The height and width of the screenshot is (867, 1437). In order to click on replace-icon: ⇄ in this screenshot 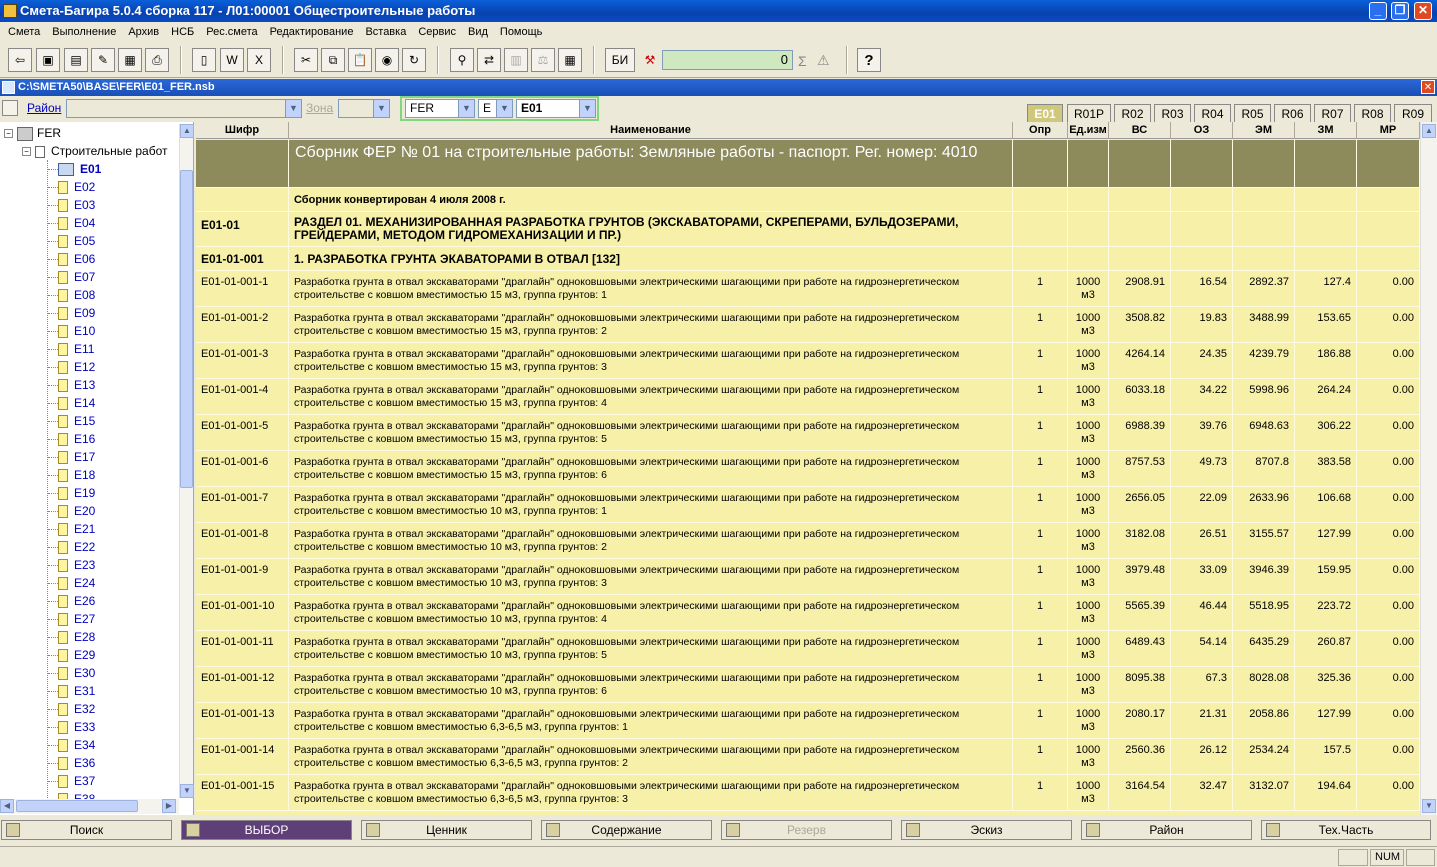, I will do `click(489, 60)`.